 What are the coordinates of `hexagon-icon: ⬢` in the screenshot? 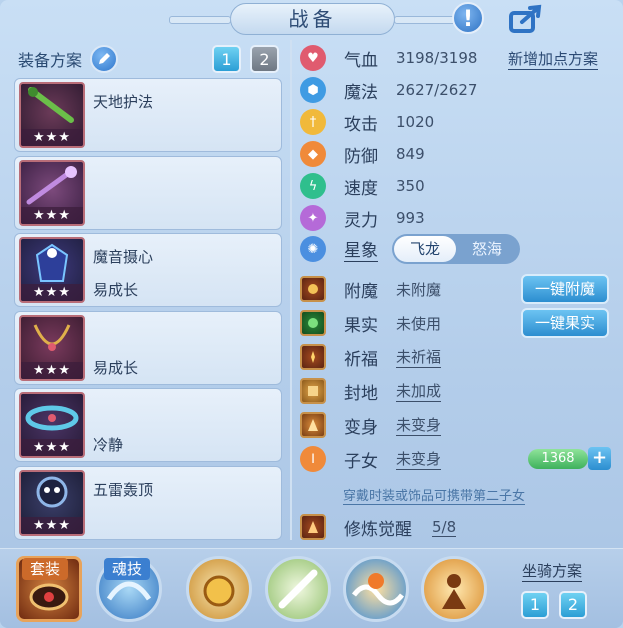 It's located at (313, 90).